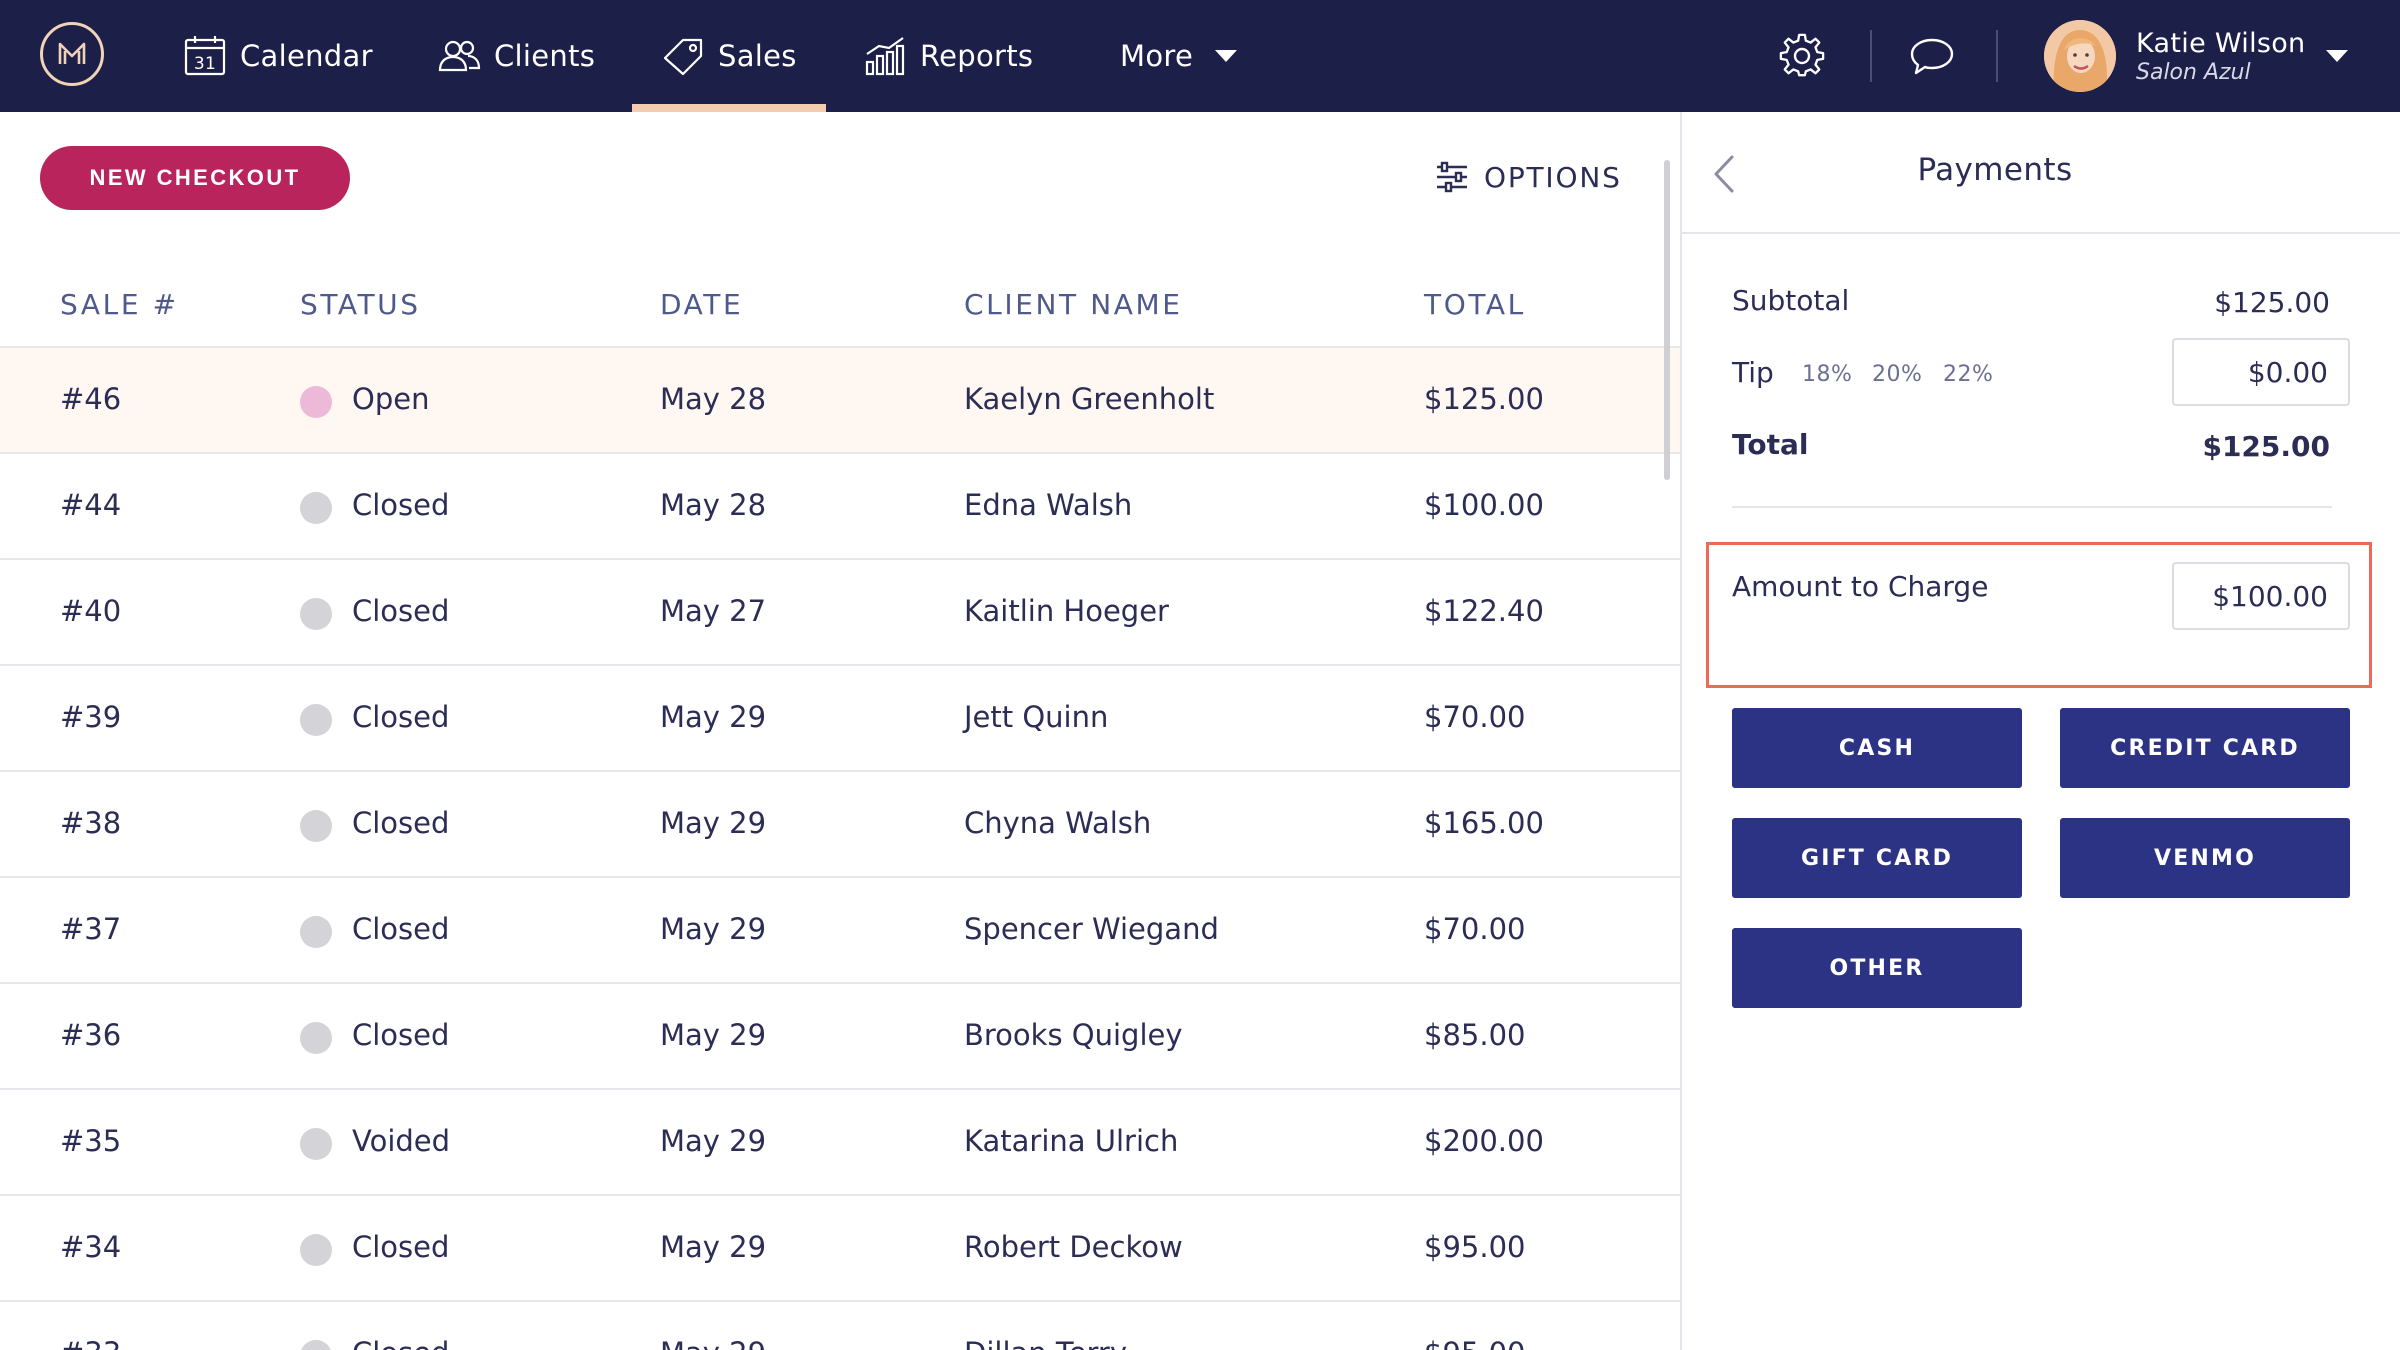 The image size is (2400, 1350). What do you see at coordinates (2337, 56) in the screenshot?
I see `user-menu-chevron-icon` at bounding box center [2337, 56].